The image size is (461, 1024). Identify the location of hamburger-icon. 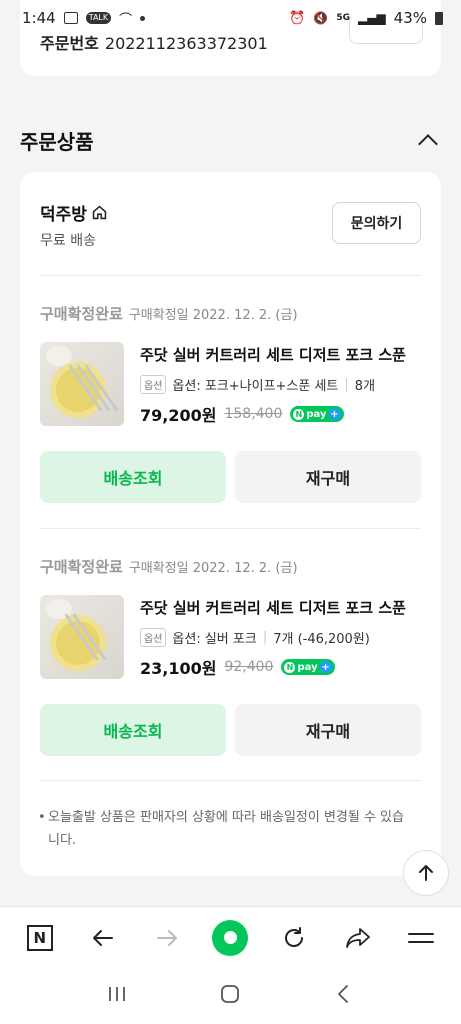
(421, 937).